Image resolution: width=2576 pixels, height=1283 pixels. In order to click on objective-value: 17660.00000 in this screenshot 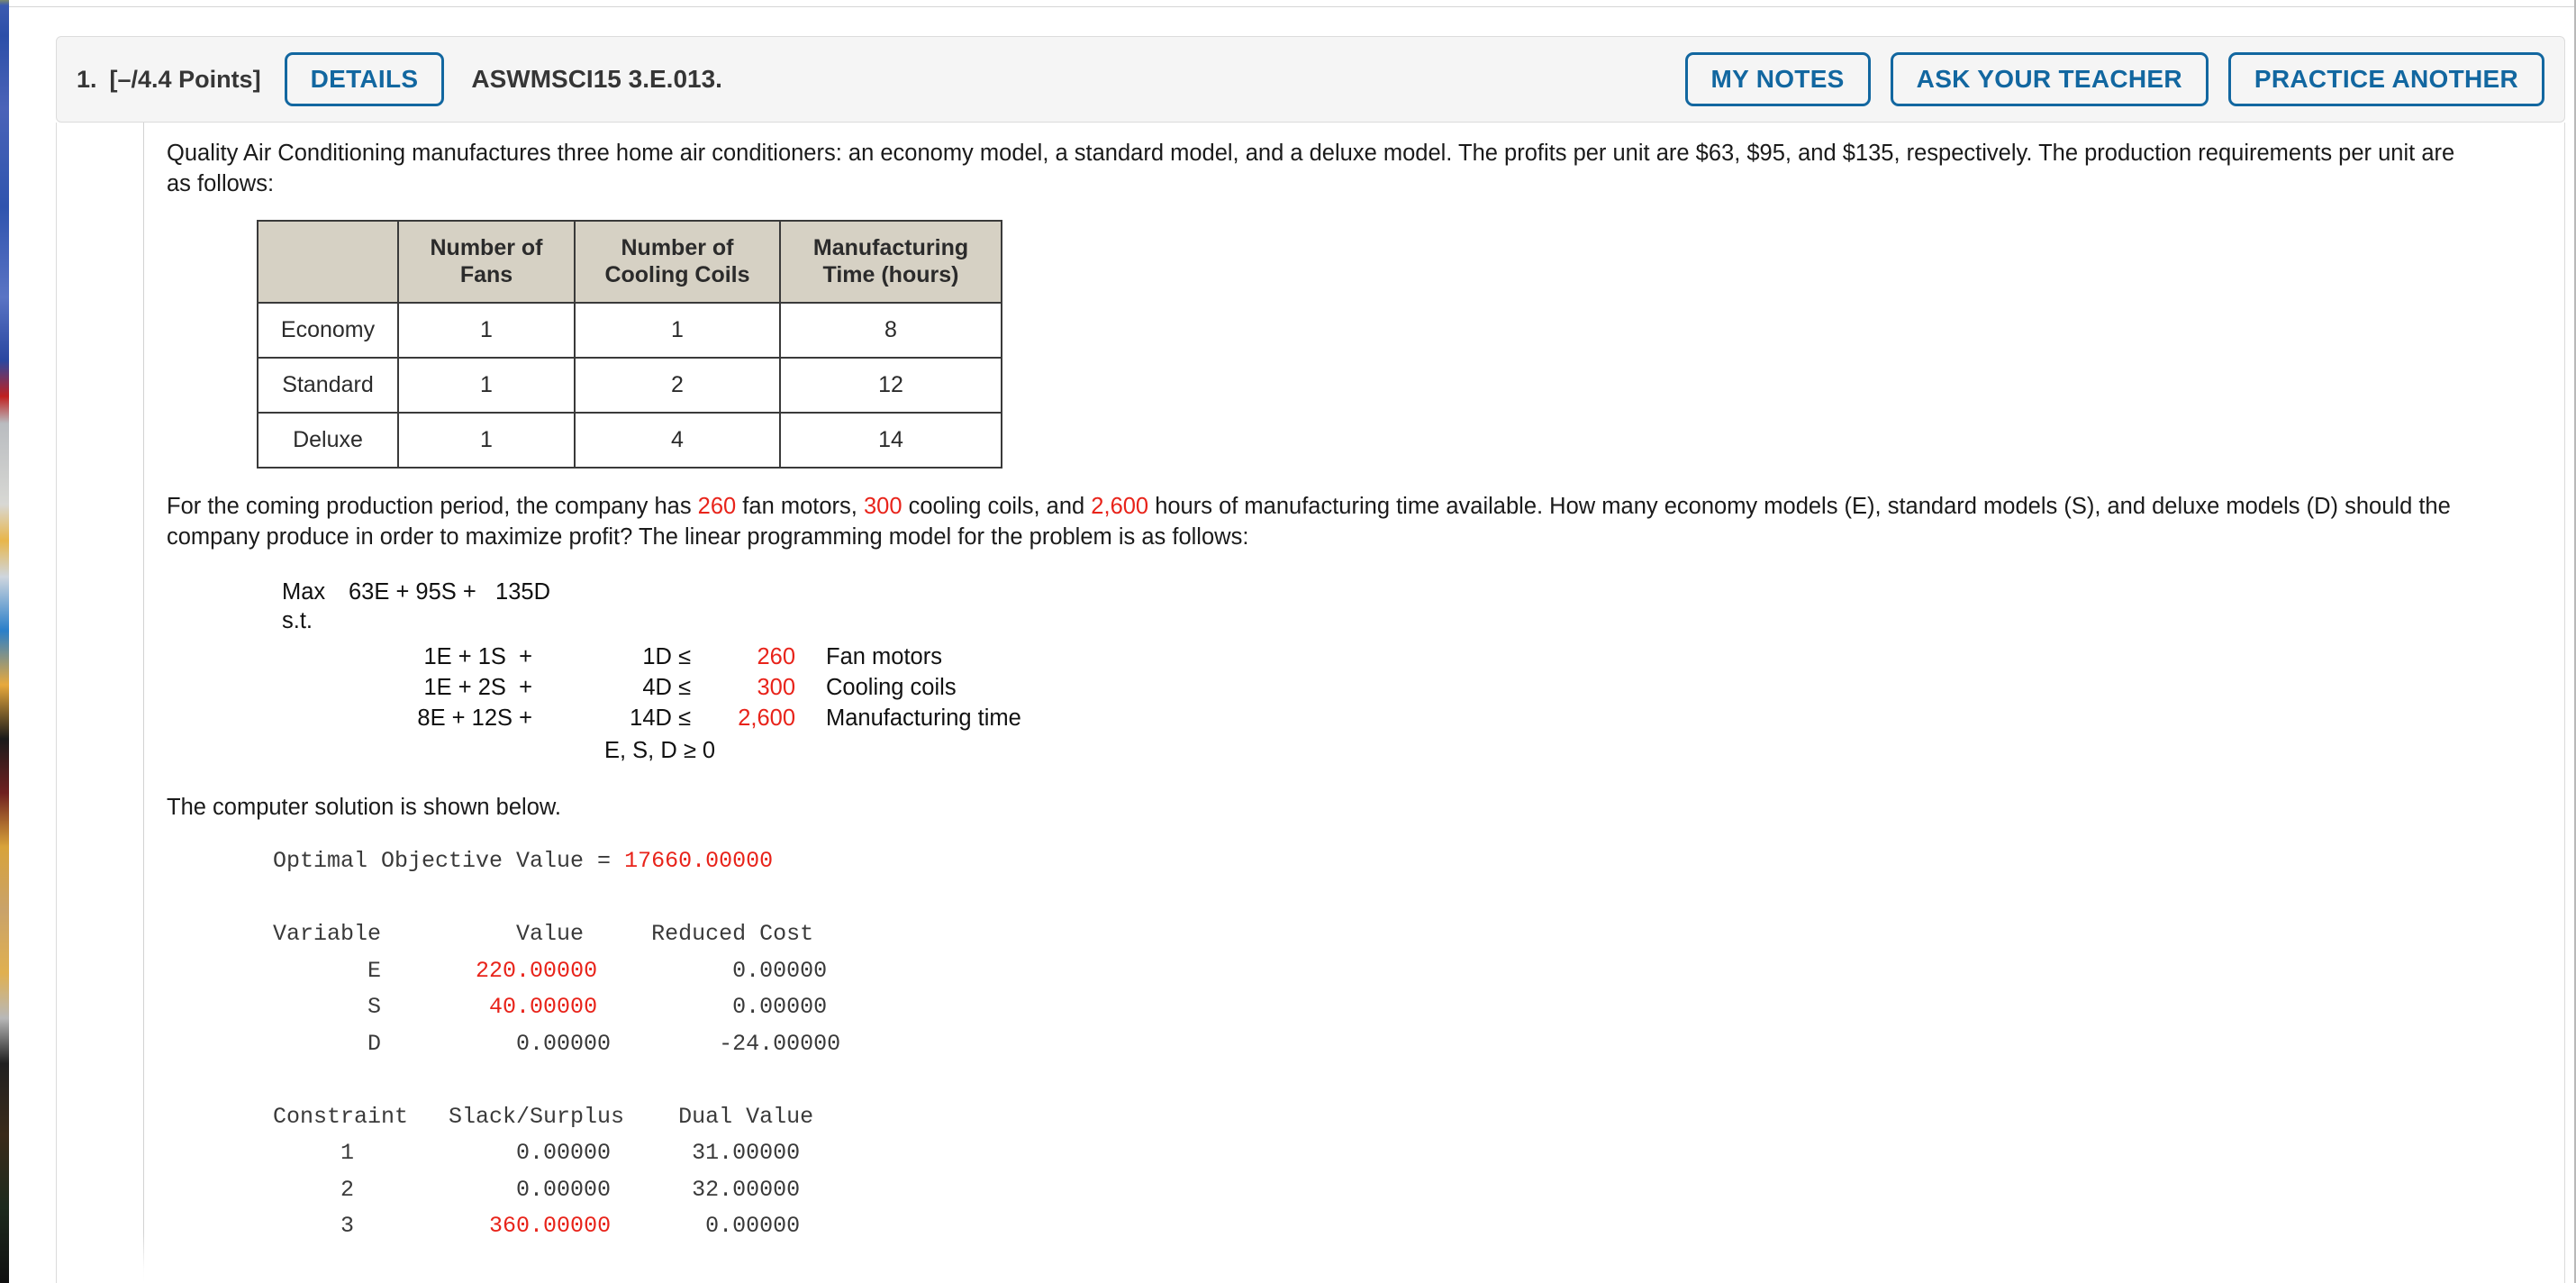, I will do `click(699, 861)`.